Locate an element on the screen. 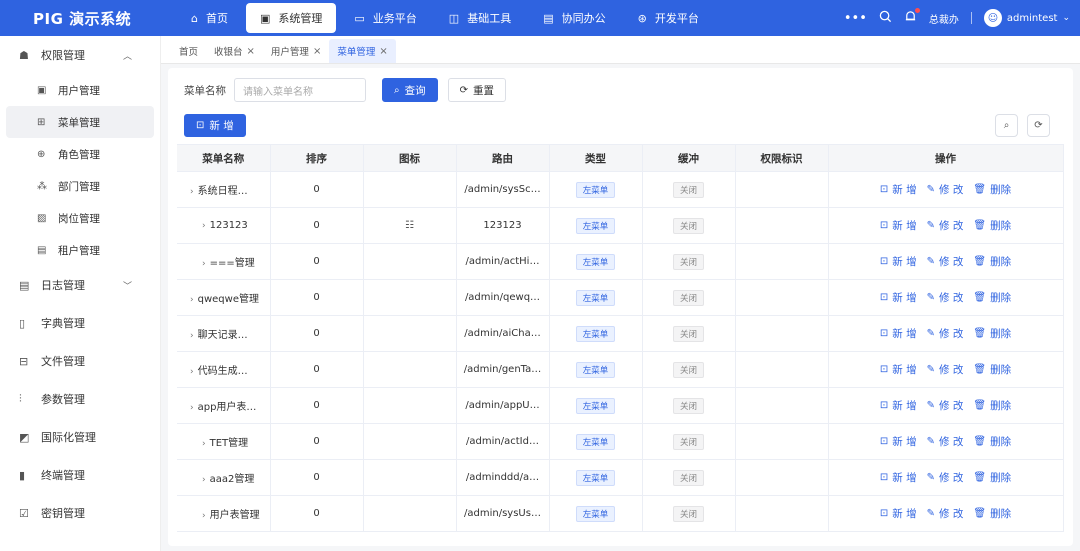  cell-name: › aaa2管理 is located at coordinates (224, 477).